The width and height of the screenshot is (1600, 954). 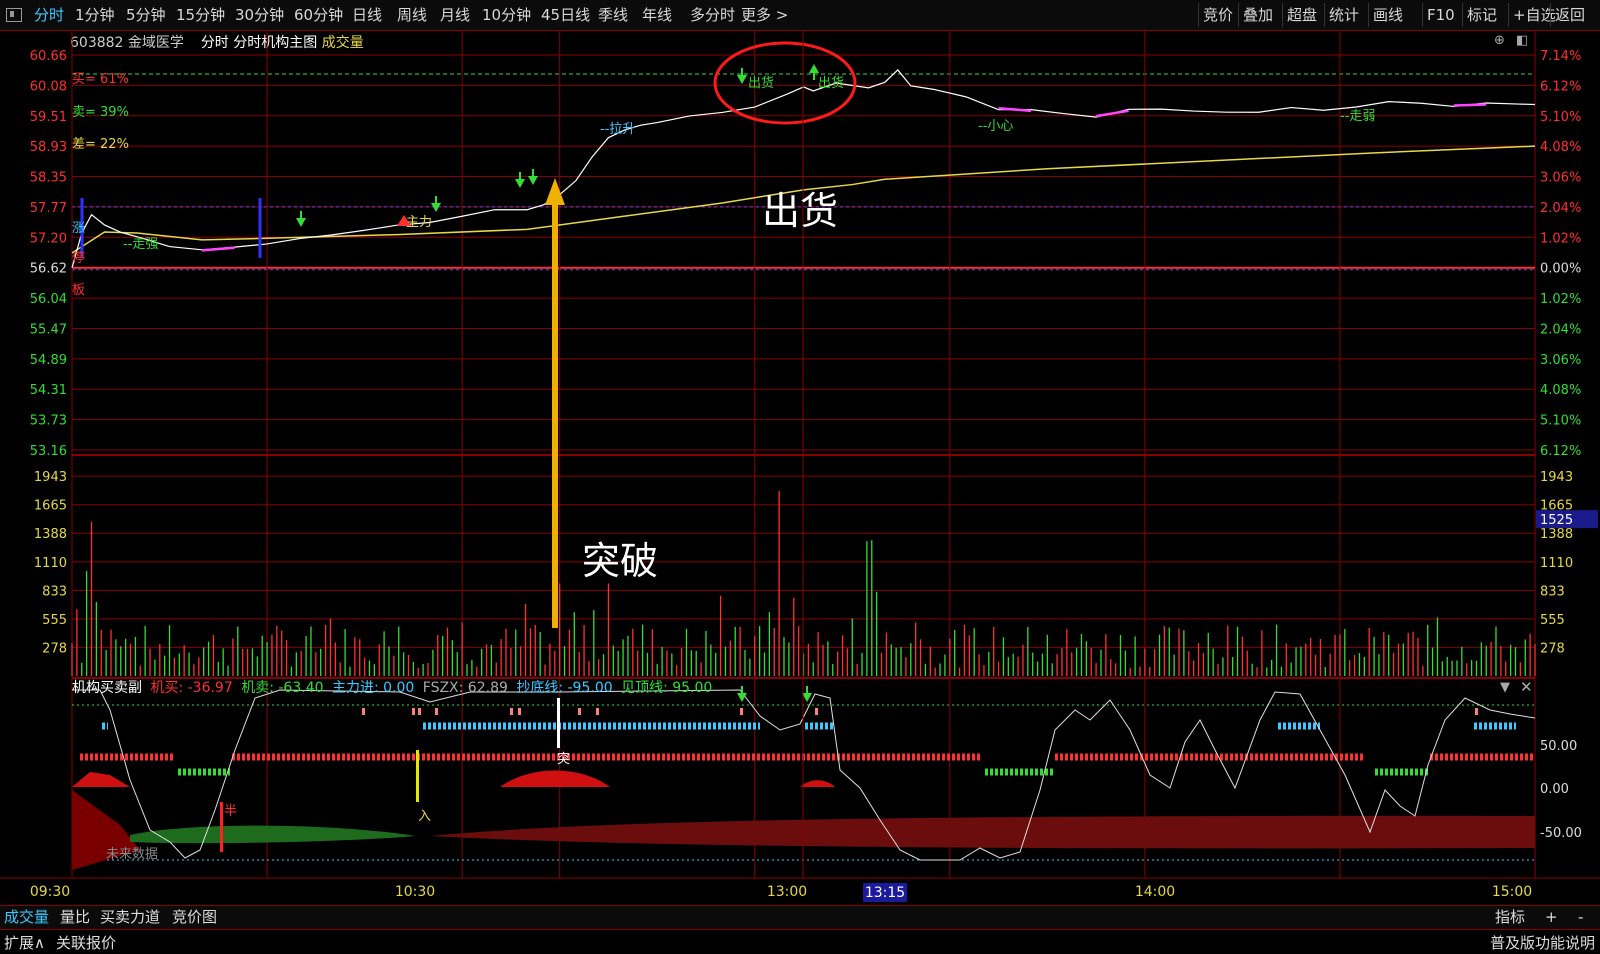 I want to click on sub-entry-bar, so click(x=417, y=776).